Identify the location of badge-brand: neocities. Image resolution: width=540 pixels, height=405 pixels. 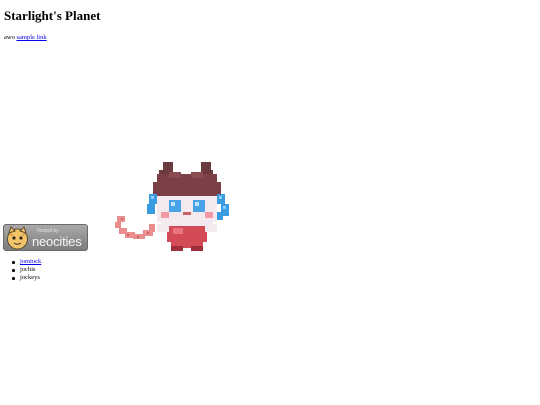
(57, 241).